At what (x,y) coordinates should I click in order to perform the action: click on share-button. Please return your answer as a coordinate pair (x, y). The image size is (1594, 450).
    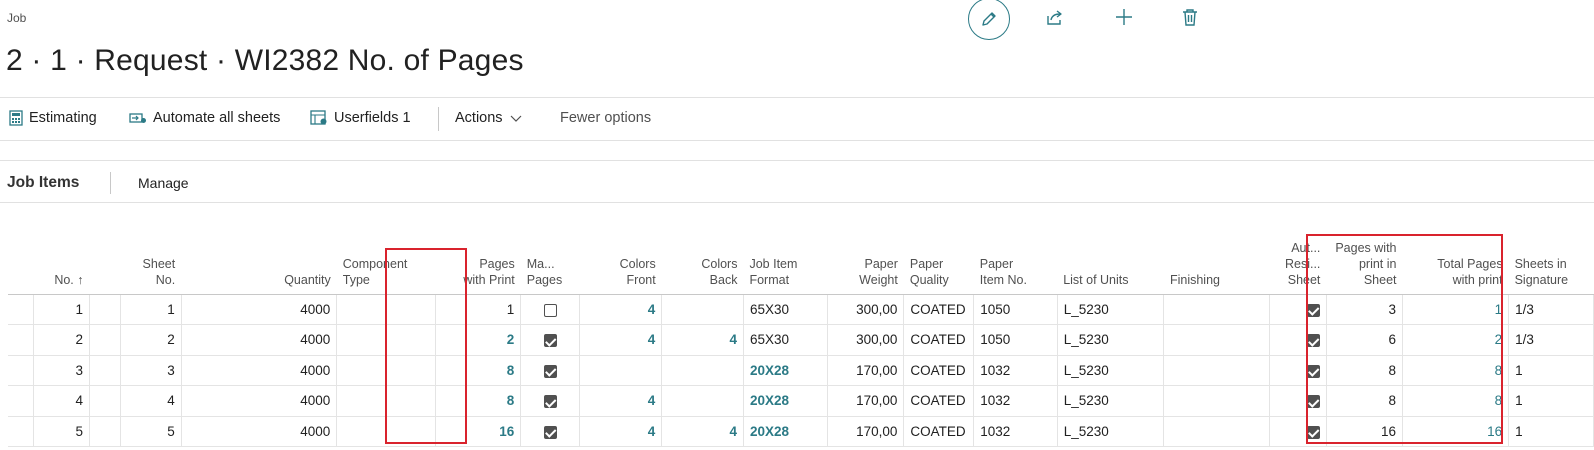
    Looking at the image, I should click on (1055, 17).